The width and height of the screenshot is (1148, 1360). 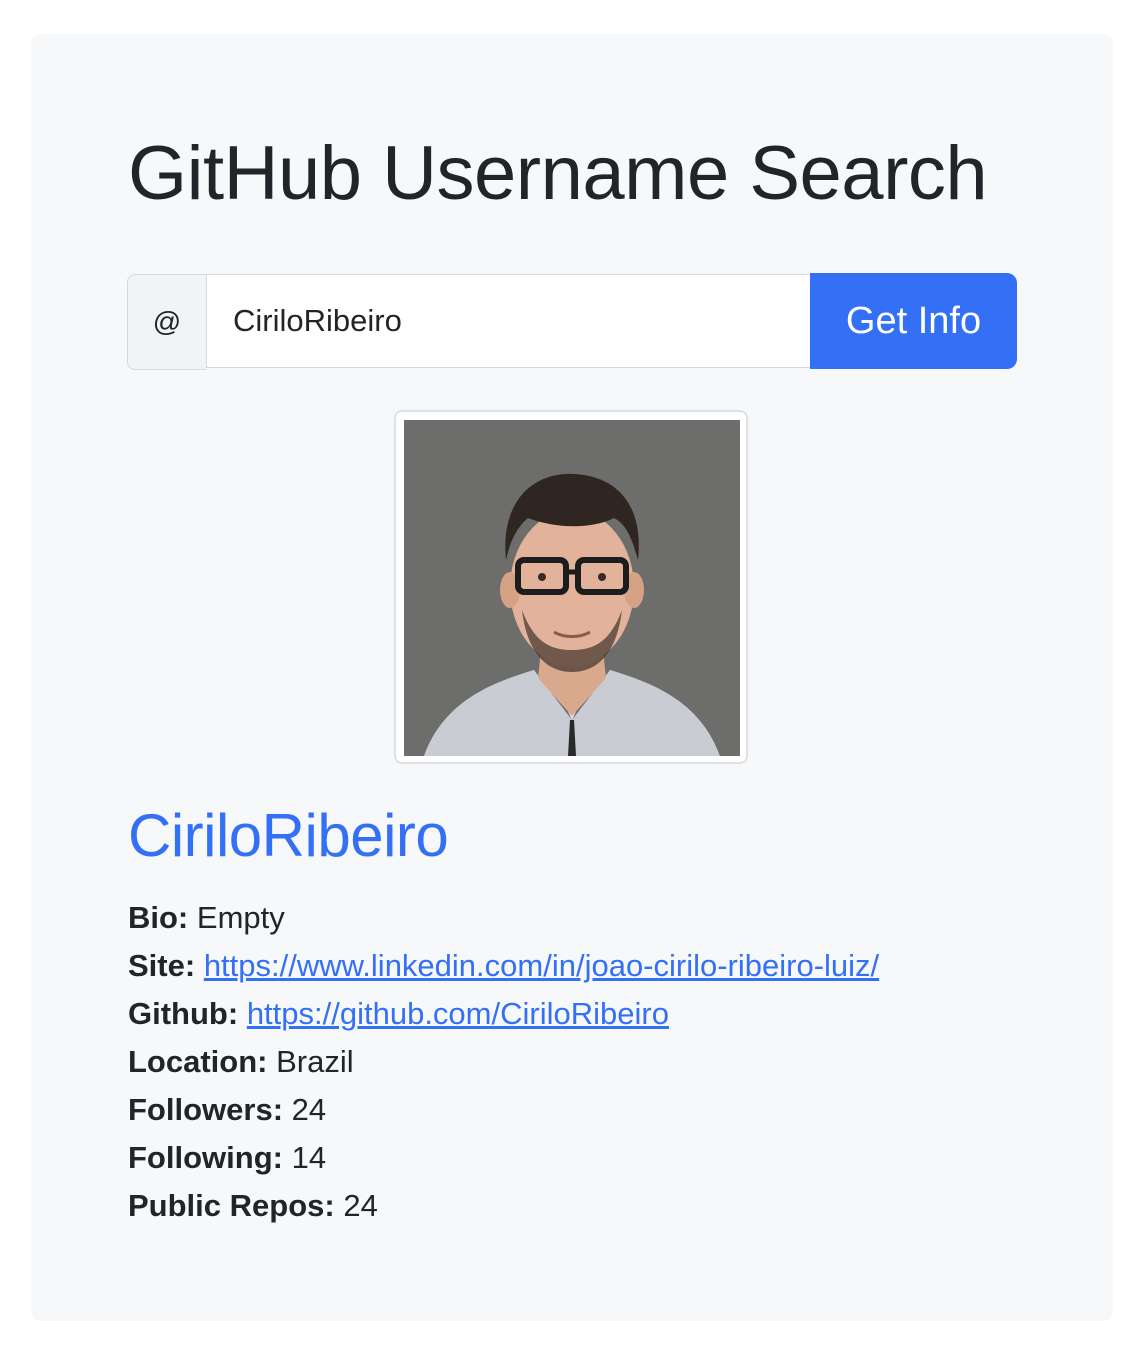 What do you see at coordinates (158, 917) in the screenshot?
I see `bio-label: Bio:` at bounding box center [158, 917].